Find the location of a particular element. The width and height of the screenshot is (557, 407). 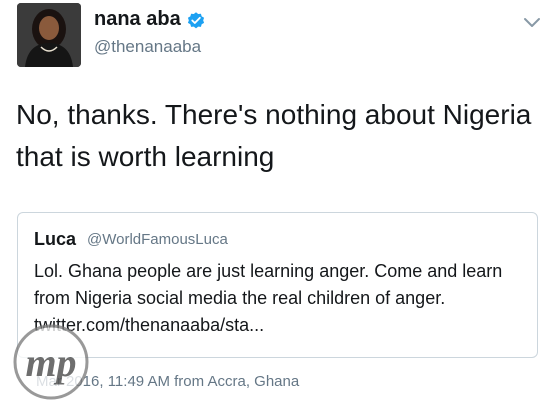

svg-text: mp is located at coordinates (50, 362).